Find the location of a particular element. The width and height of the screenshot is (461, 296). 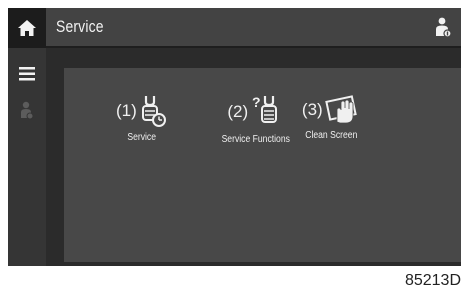

screen-header: Service is located at coordinates (253, 28).